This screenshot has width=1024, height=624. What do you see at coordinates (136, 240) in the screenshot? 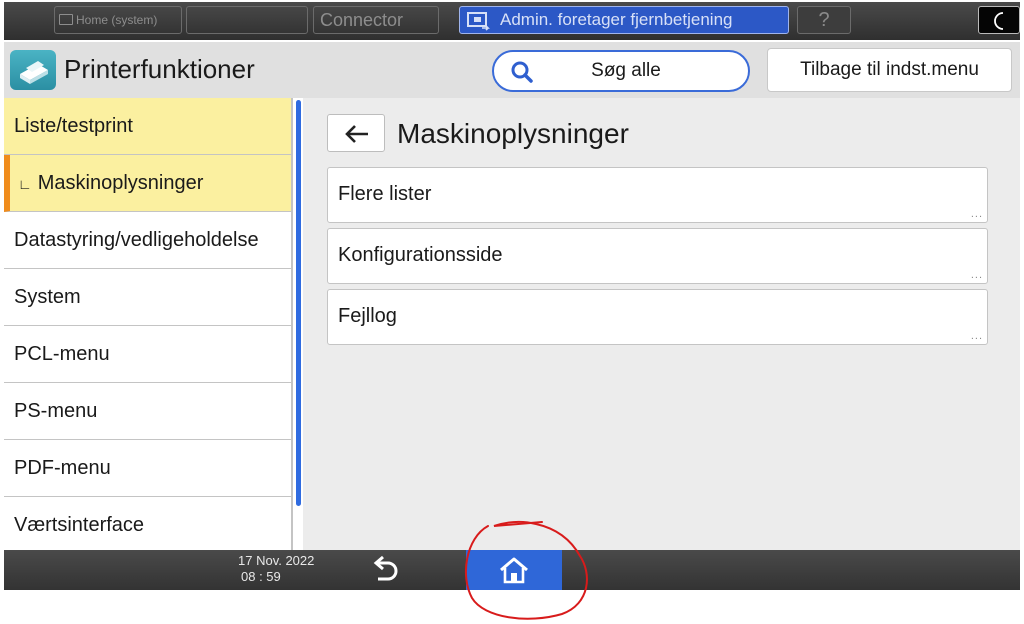
I see `sidebar-item-label: Datastyring/vedligeholdelse` at bounding box center [136, 240].